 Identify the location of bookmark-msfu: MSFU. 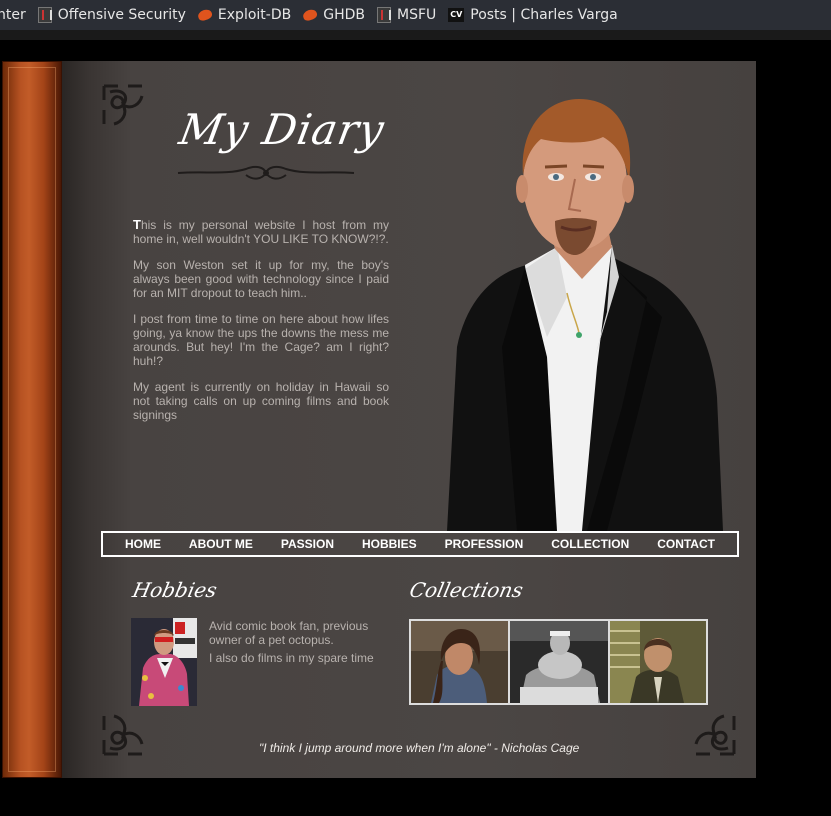
(406, 15).